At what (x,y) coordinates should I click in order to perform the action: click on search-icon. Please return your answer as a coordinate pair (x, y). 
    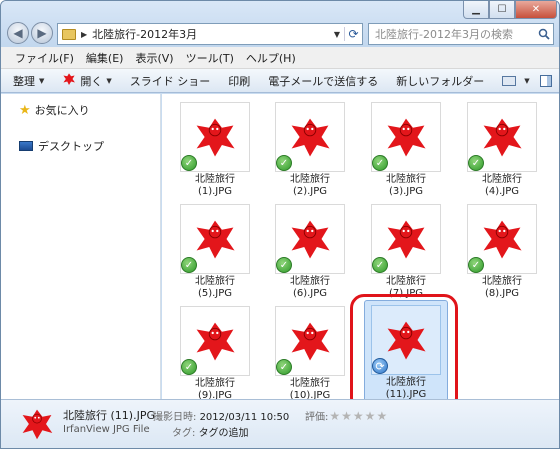
    Looking at the image, I should click on (544, 34).